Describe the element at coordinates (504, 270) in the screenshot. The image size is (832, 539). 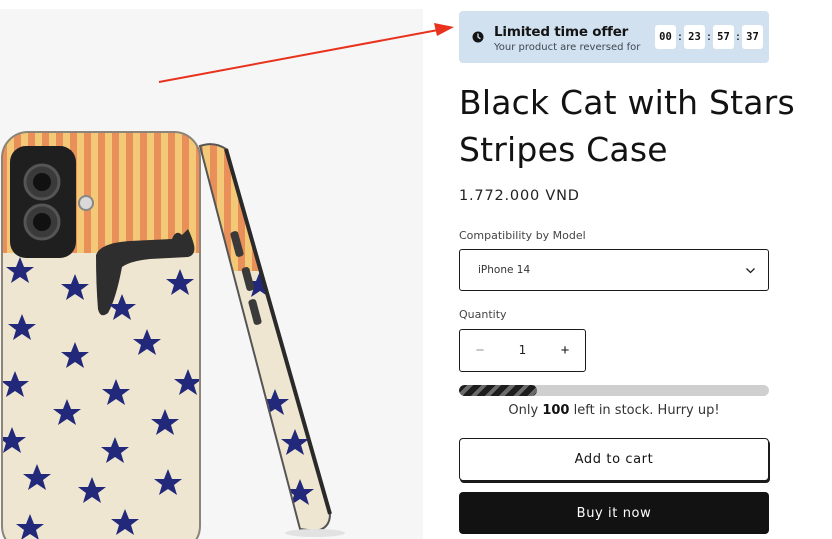
I see `model-select-value: iPhone 14` at that location.